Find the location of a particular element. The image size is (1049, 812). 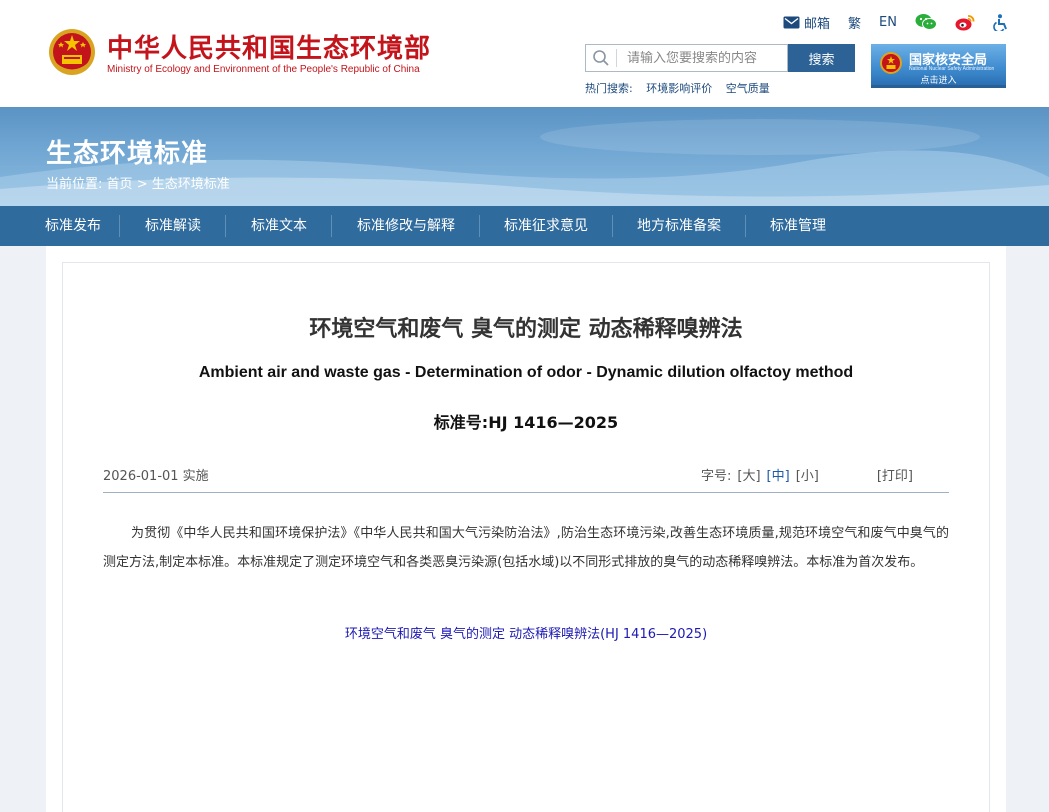

accessibility-icon is located at coordinates (1001, 22).